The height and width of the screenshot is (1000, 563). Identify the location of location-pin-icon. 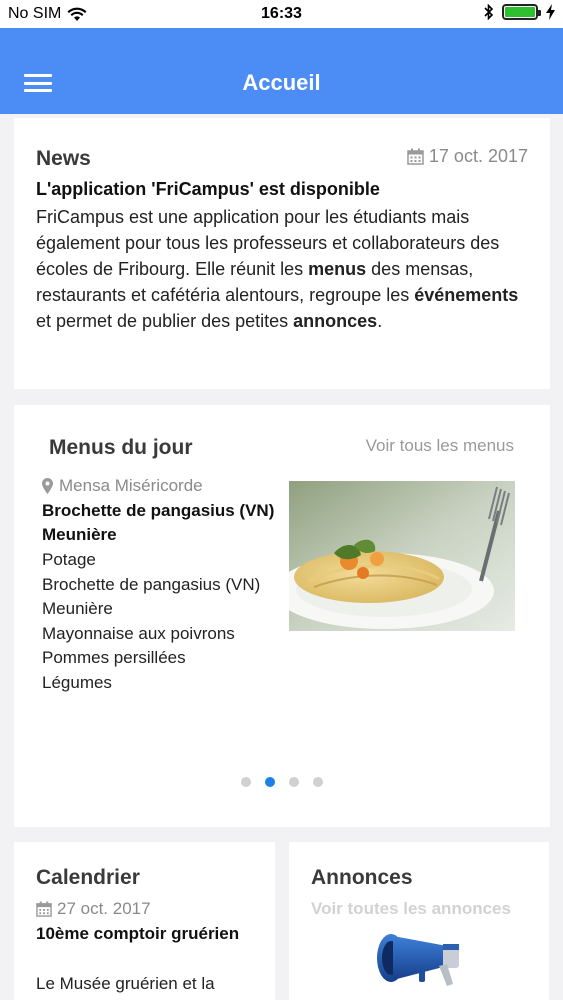
(47, 486).